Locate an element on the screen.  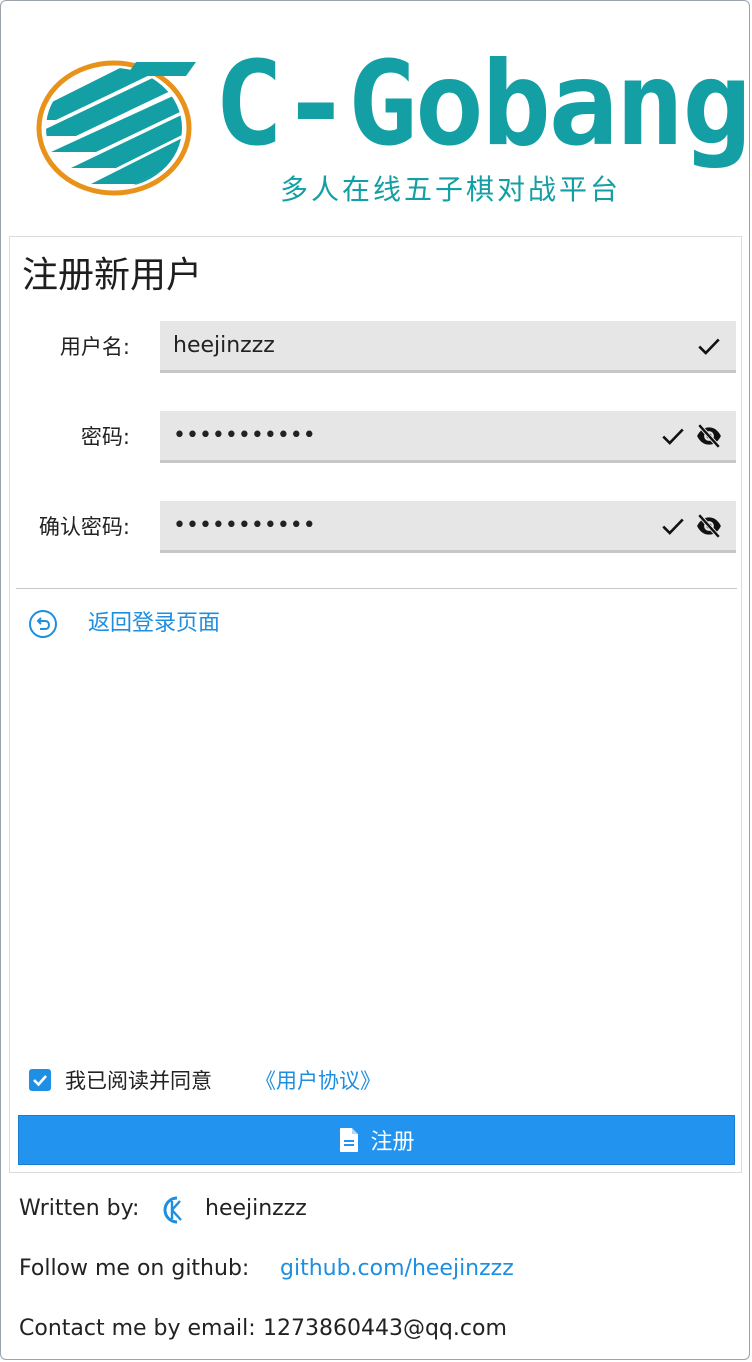
document-icon is located at coordinates (349, 1140).